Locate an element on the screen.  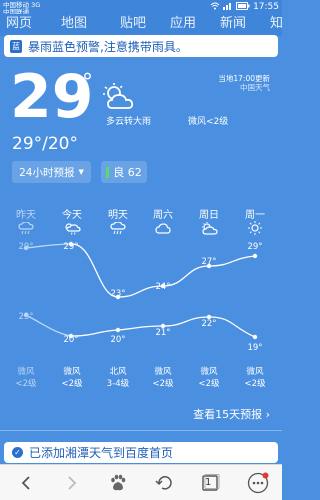
battery-icon is located at coordinates (243, 7).